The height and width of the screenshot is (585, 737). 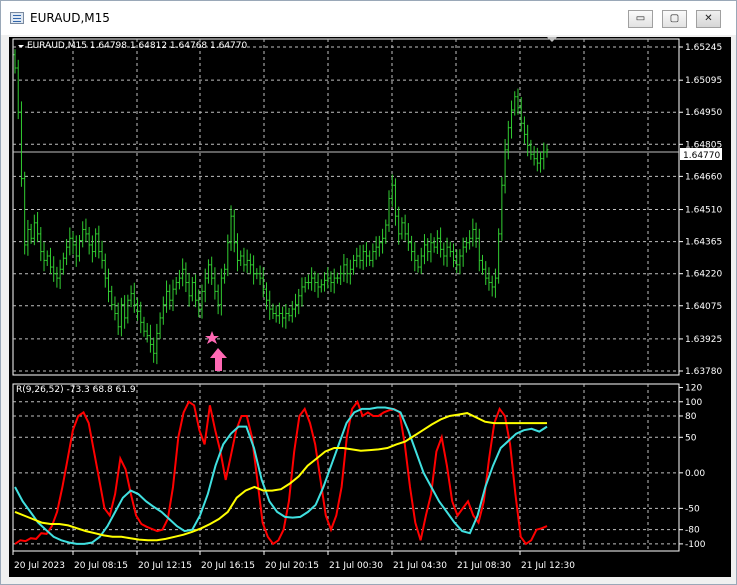 I want to click on close-button: ✕, so click(x=708, y=19).